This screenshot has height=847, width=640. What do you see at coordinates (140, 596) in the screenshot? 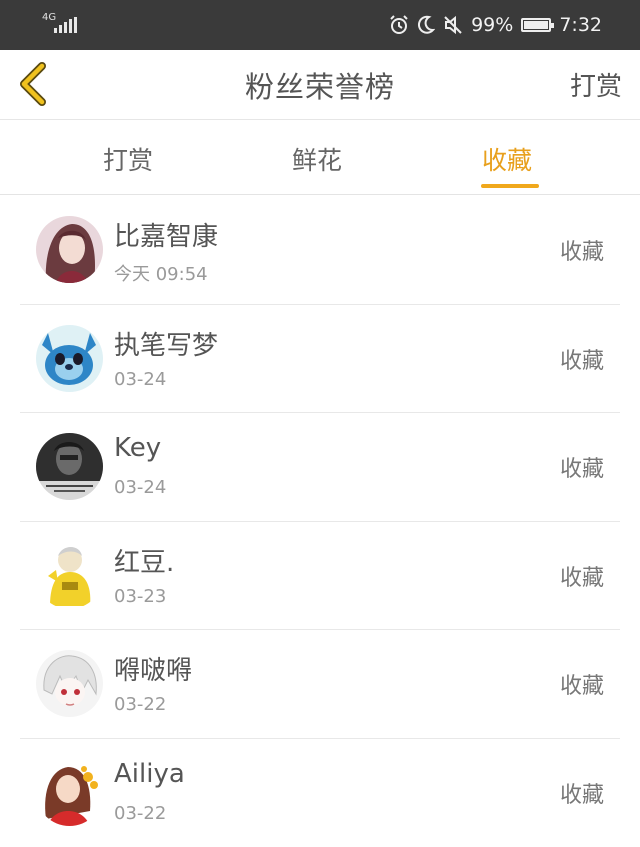
I see `fan-time: 03-23` at bounding box center [140, 596].